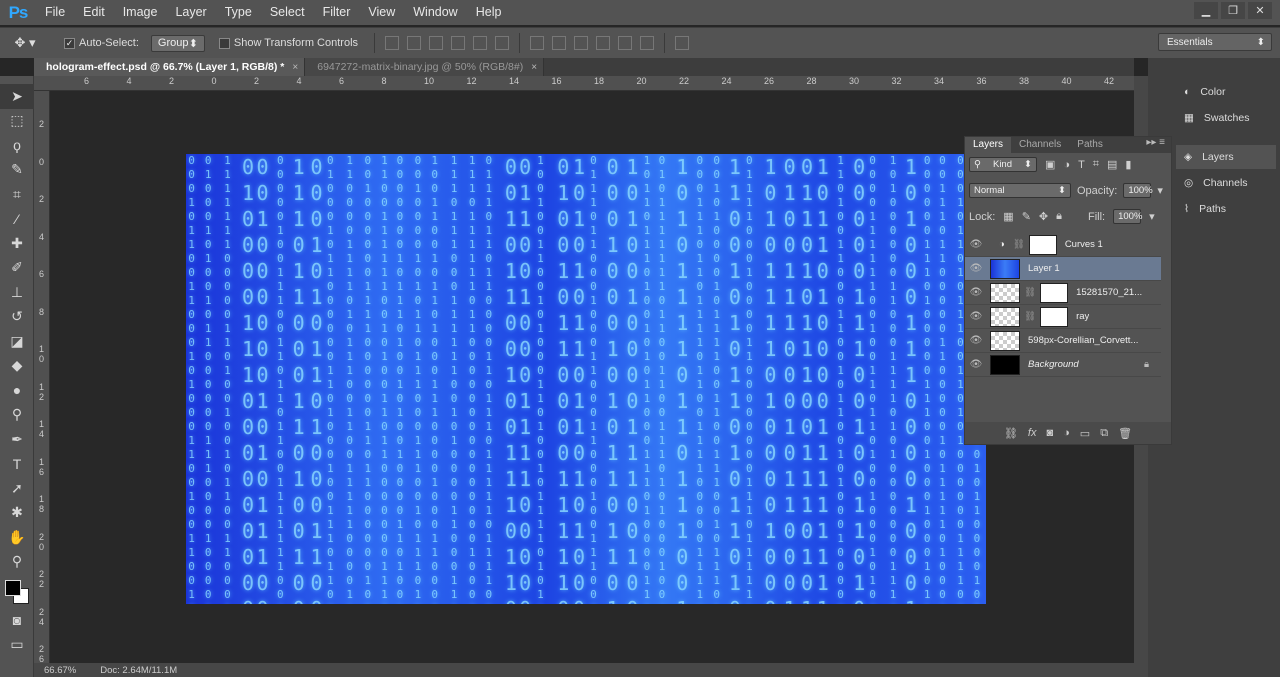  Describe the element at coordinates (1043, 216) in the screenshot. I see `lock-position-icon: ✥` at that location.